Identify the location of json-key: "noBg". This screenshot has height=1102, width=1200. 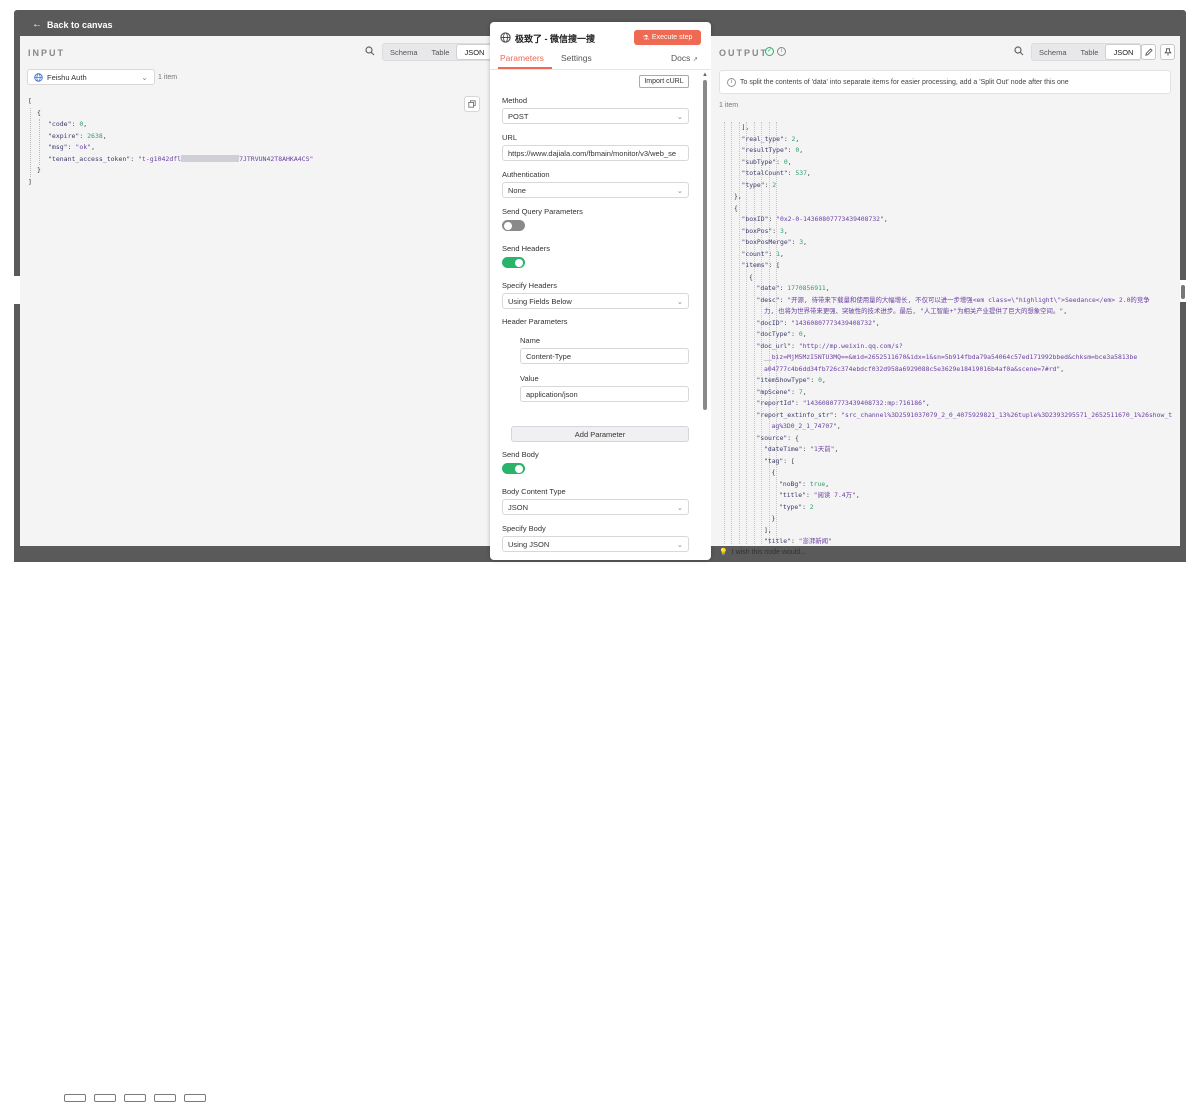
(791, 483).